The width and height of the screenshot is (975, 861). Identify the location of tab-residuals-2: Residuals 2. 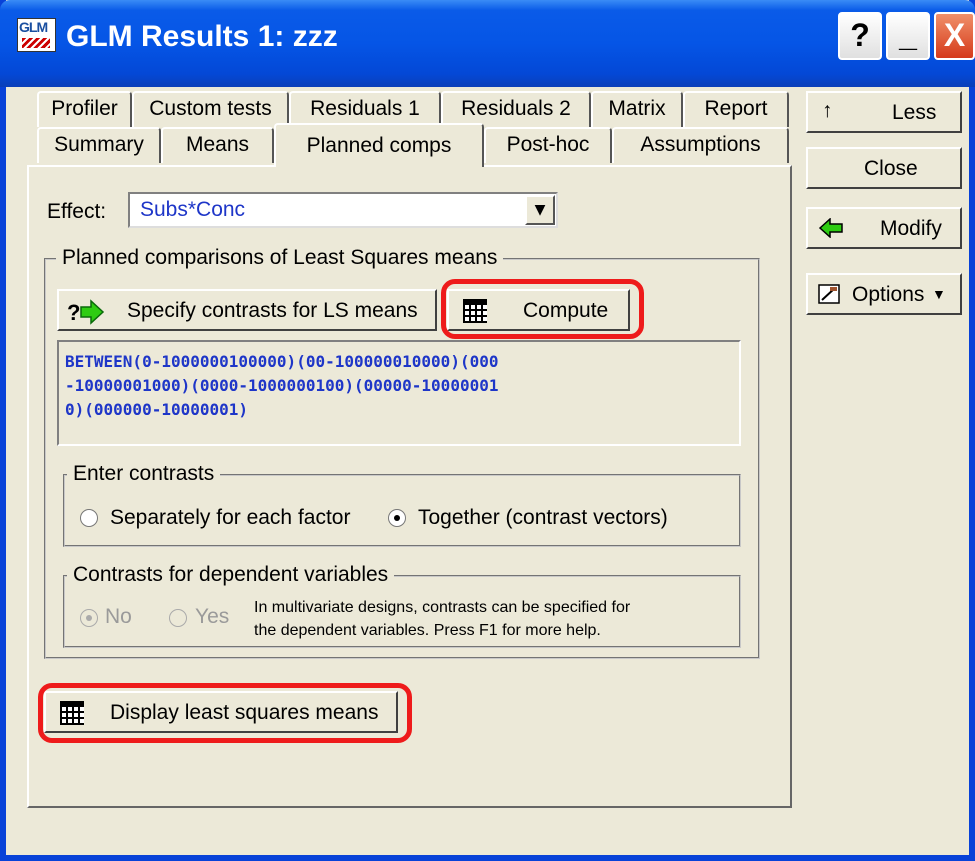
(516, 109).